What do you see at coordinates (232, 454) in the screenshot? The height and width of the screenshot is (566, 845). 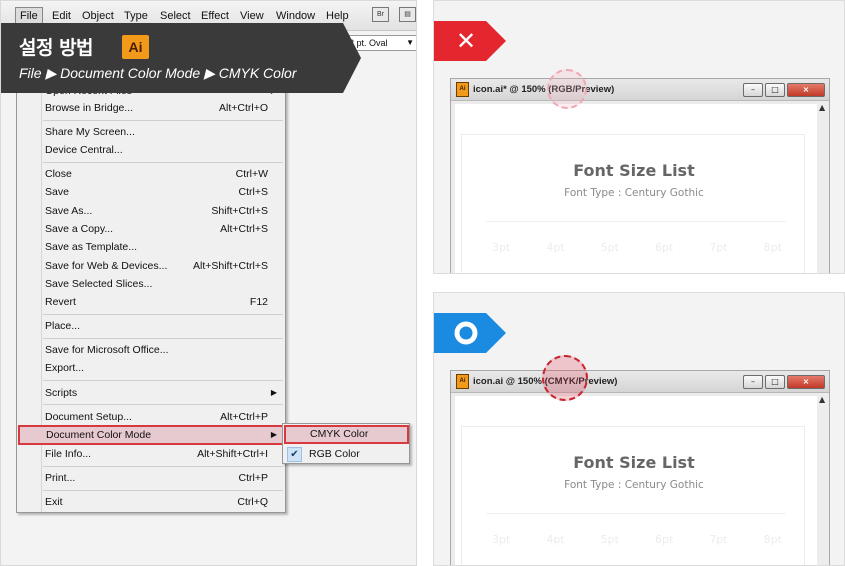 I see `menu-item-shortcut: Alt+Shift+Ctrl+I` at bounding box center [232, 454].